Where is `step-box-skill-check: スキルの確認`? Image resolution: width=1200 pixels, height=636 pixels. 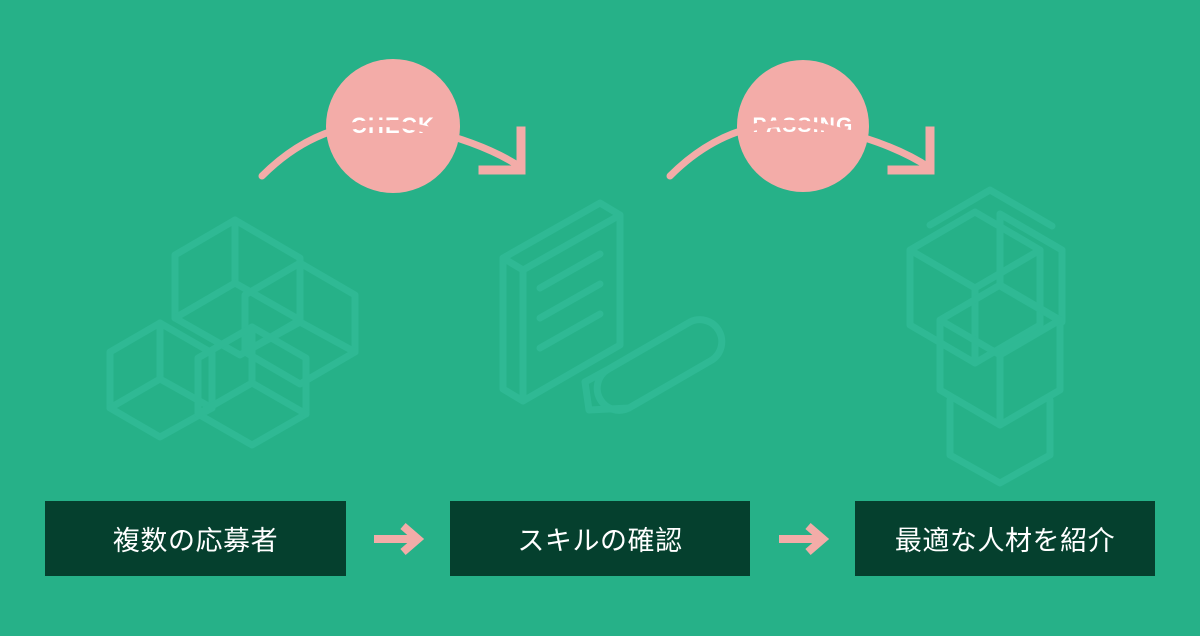 step-box-skill-check: スキルの確認 is located at coordinates (600, 538).